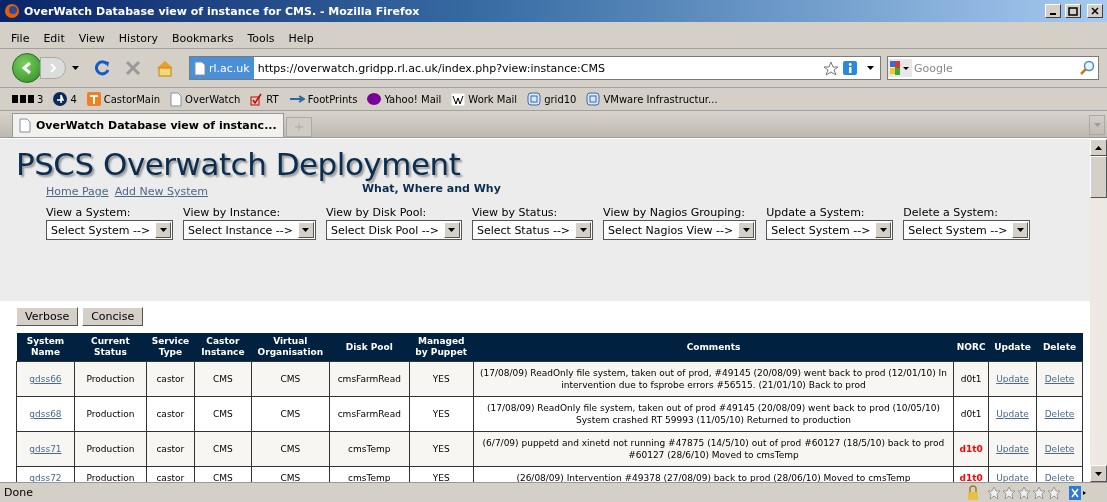 The image size is (1107, 502). Describe the element at coordinates (535, 68) in the screenshot. I see `address-bar: rl.ac.uk https://overwatch.gridpp.rl.ac.uk/index.php?view:instance:CMS` at that location.